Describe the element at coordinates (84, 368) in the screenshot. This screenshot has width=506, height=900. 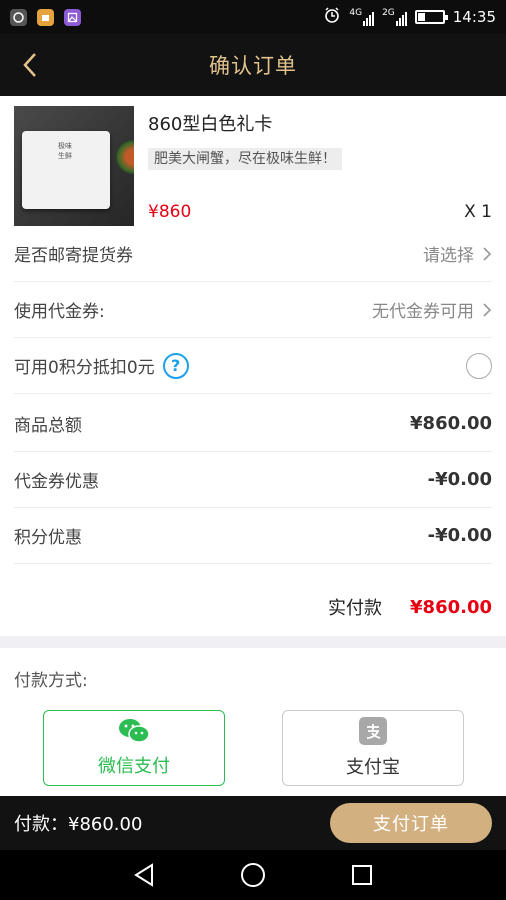
I see `points-label: 可用0积分抵扣0元` at that location.